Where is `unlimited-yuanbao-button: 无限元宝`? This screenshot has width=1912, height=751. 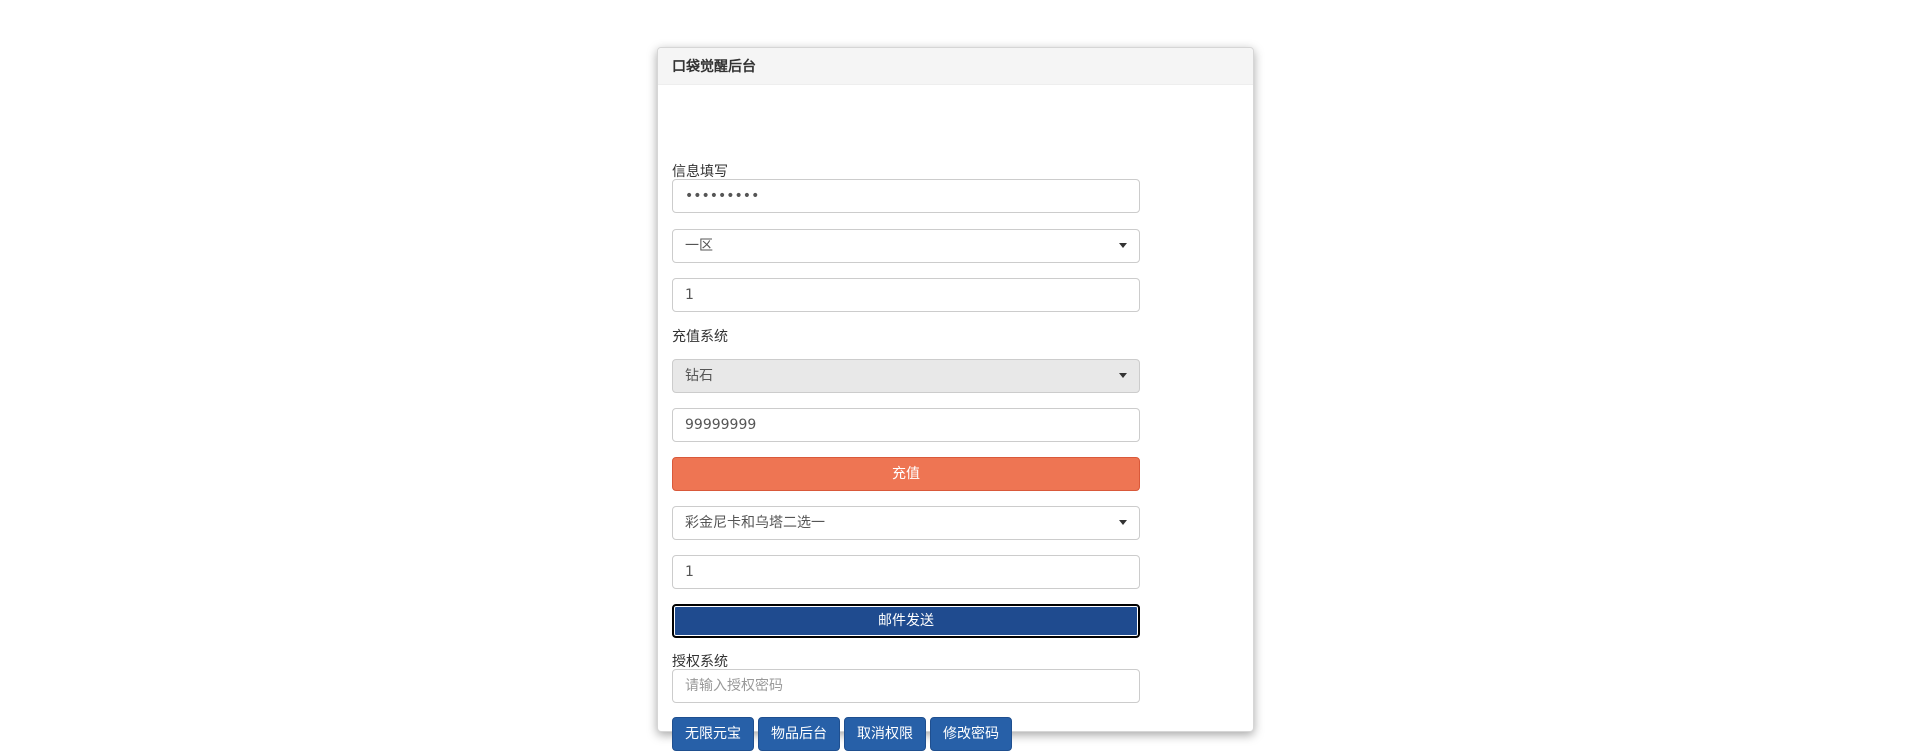
unlimited-yuanbao-button: 无限元宝 is located at coordinates (713, 734).